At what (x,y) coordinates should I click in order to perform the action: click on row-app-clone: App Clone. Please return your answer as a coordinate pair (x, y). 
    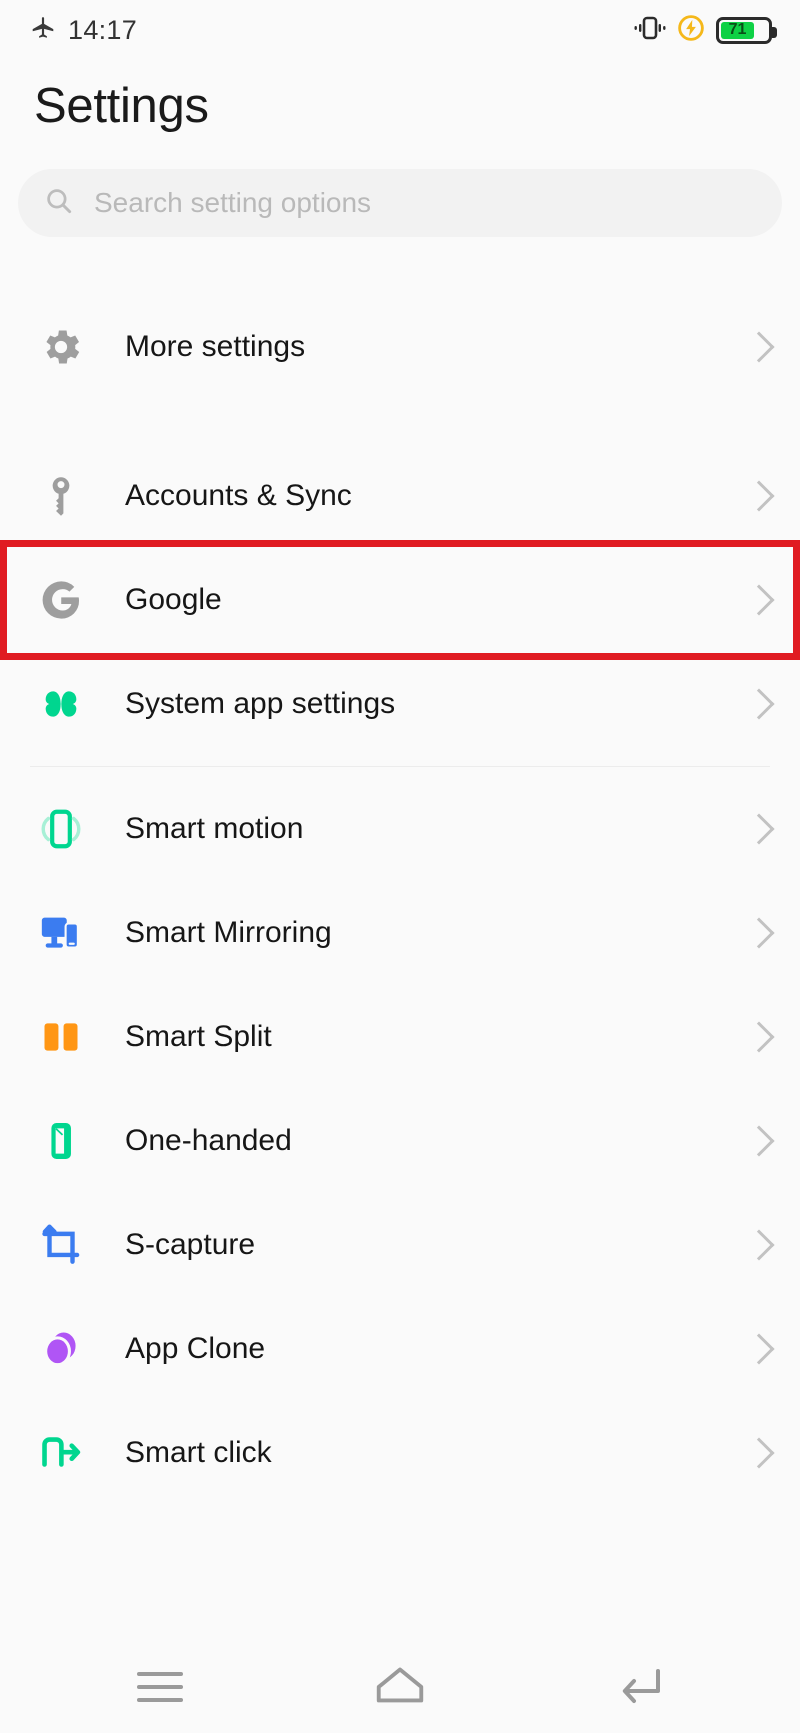
    Looking at the image, I should click on (400, 1349).